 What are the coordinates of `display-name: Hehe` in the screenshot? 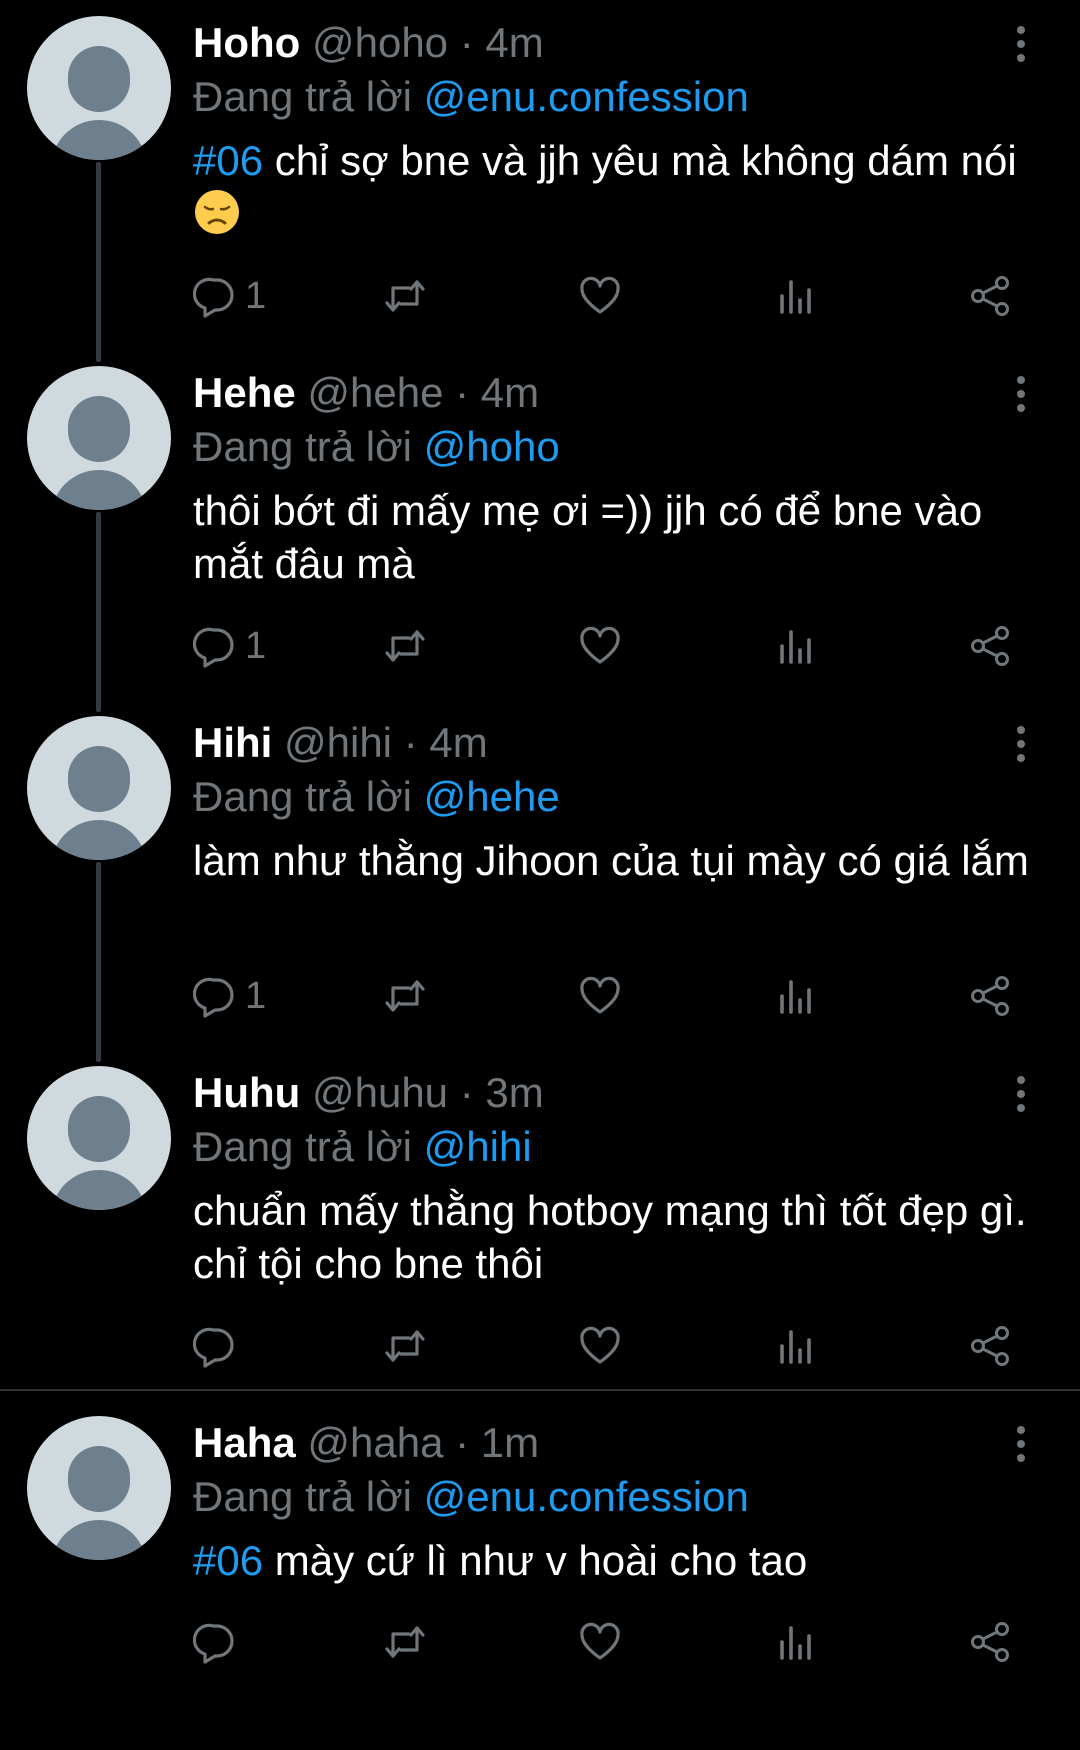 It's located at (244, 392).